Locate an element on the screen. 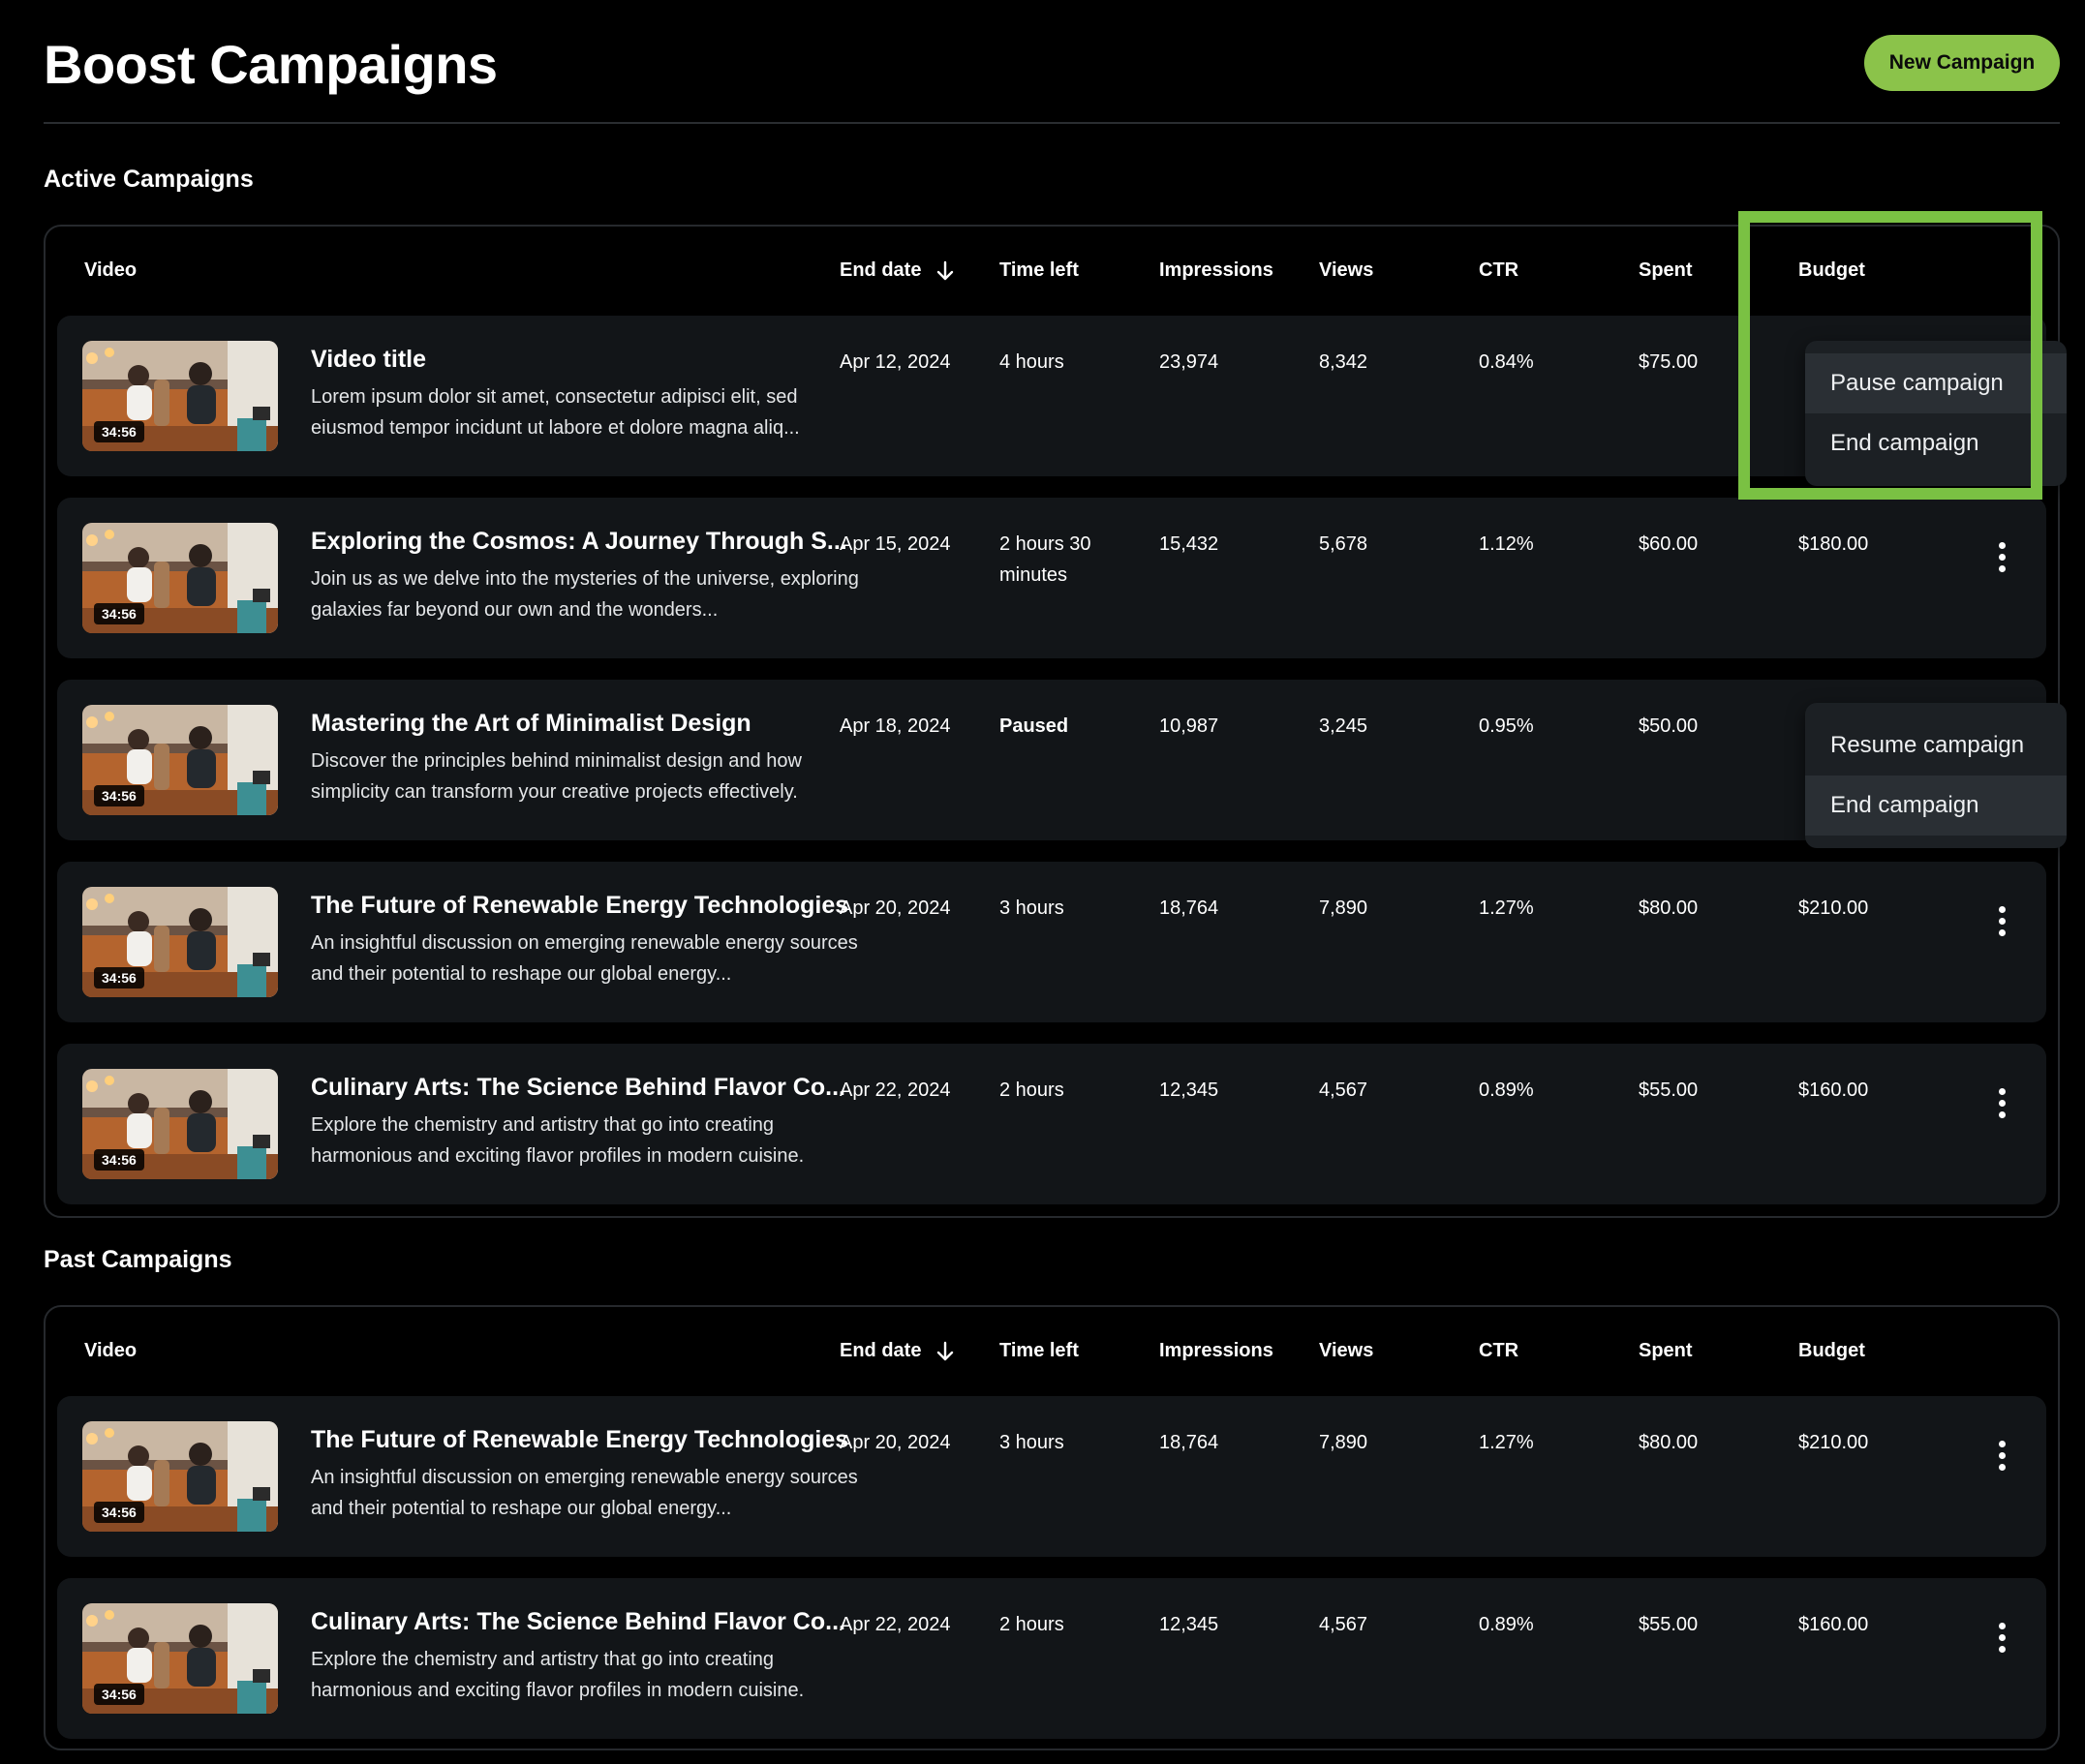 The height and width of the screenshot is (1764, 2085). time-left: 4 hours is located at coordinates (1031, 362).